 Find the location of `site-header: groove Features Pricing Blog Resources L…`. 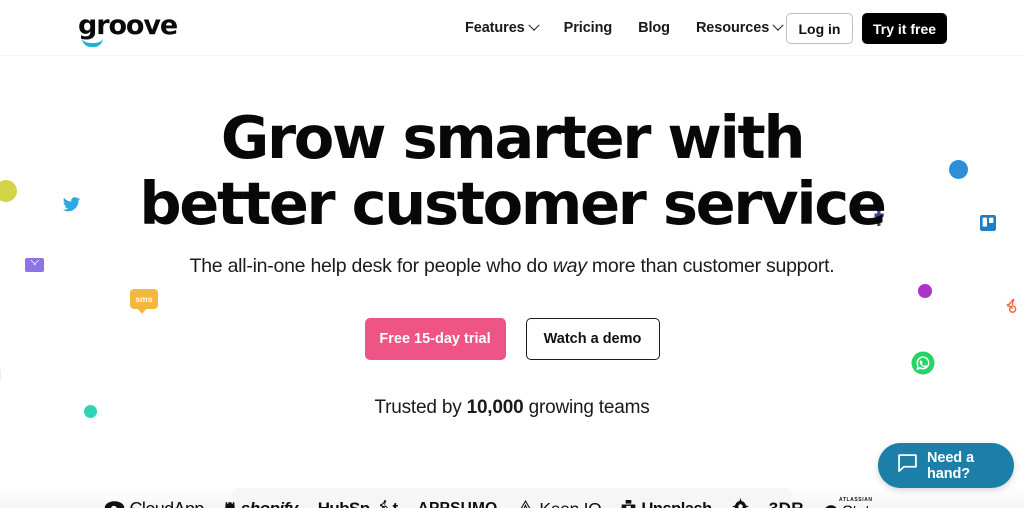

site-header: groove Features Pricing Blog Resources L… is located at coordinates (512, 28).